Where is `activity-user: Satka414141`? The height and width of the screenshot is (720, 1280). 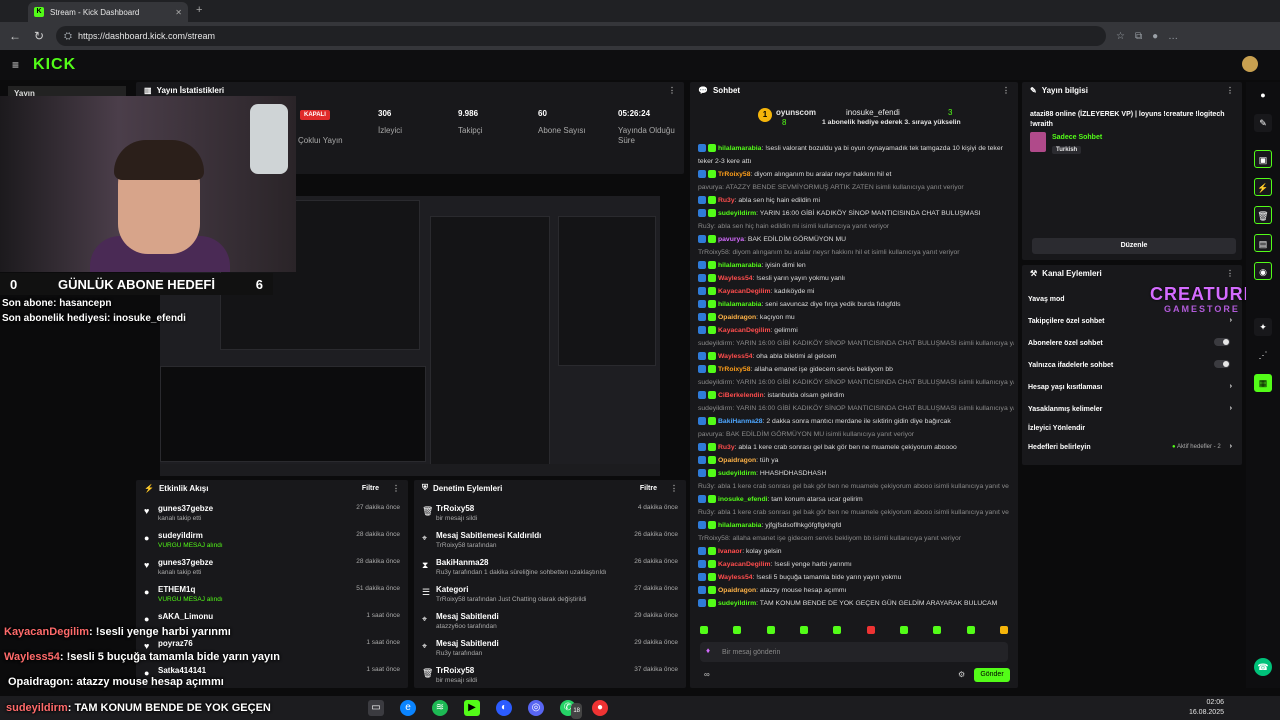 activity-user: Satka414141 is located at coordinates (182, 670).